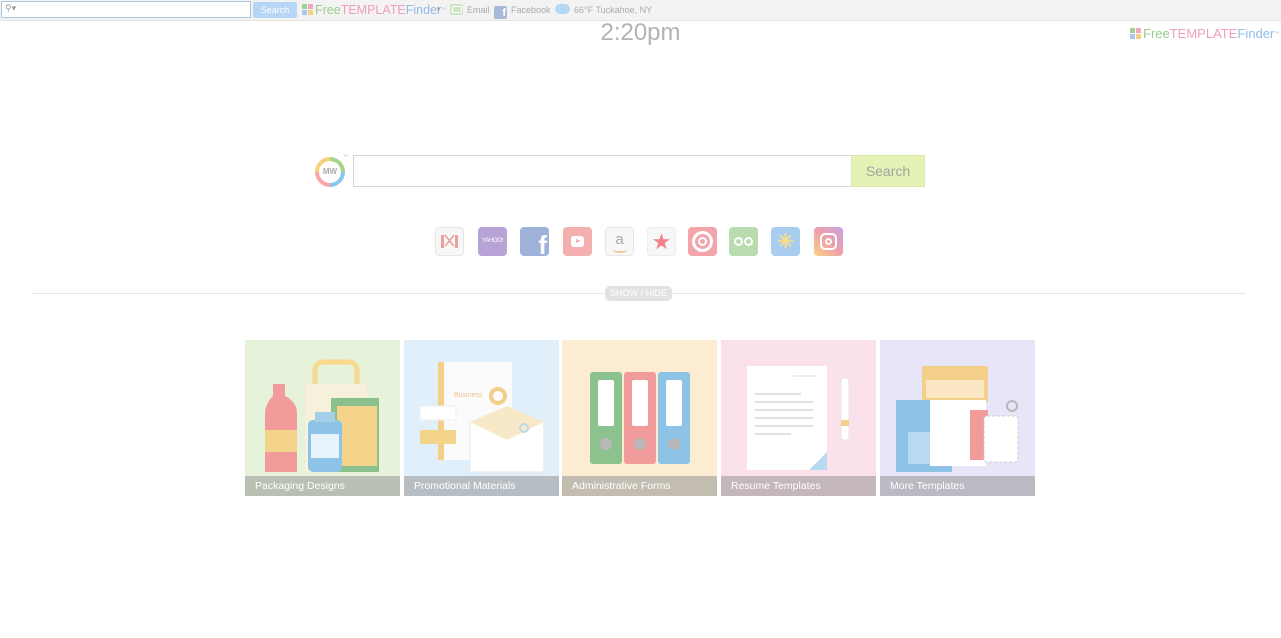 The height and width of the screenshot is (638, 1281). I want to click on quick-link-facebook: f, so click(534, 241).